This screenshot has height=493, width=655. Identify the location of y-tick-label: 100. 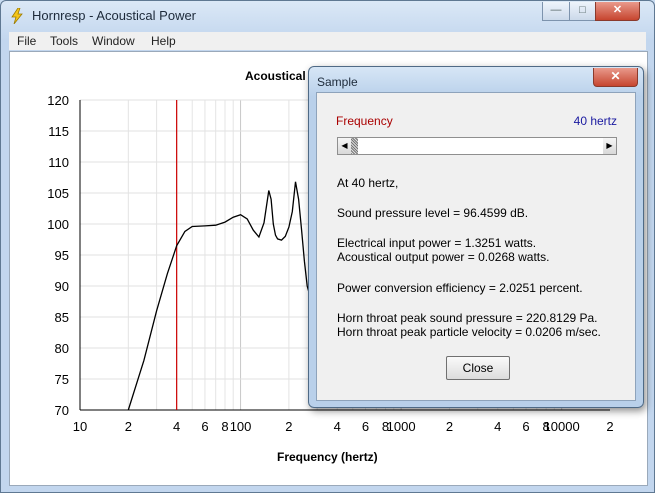
(58, 224).